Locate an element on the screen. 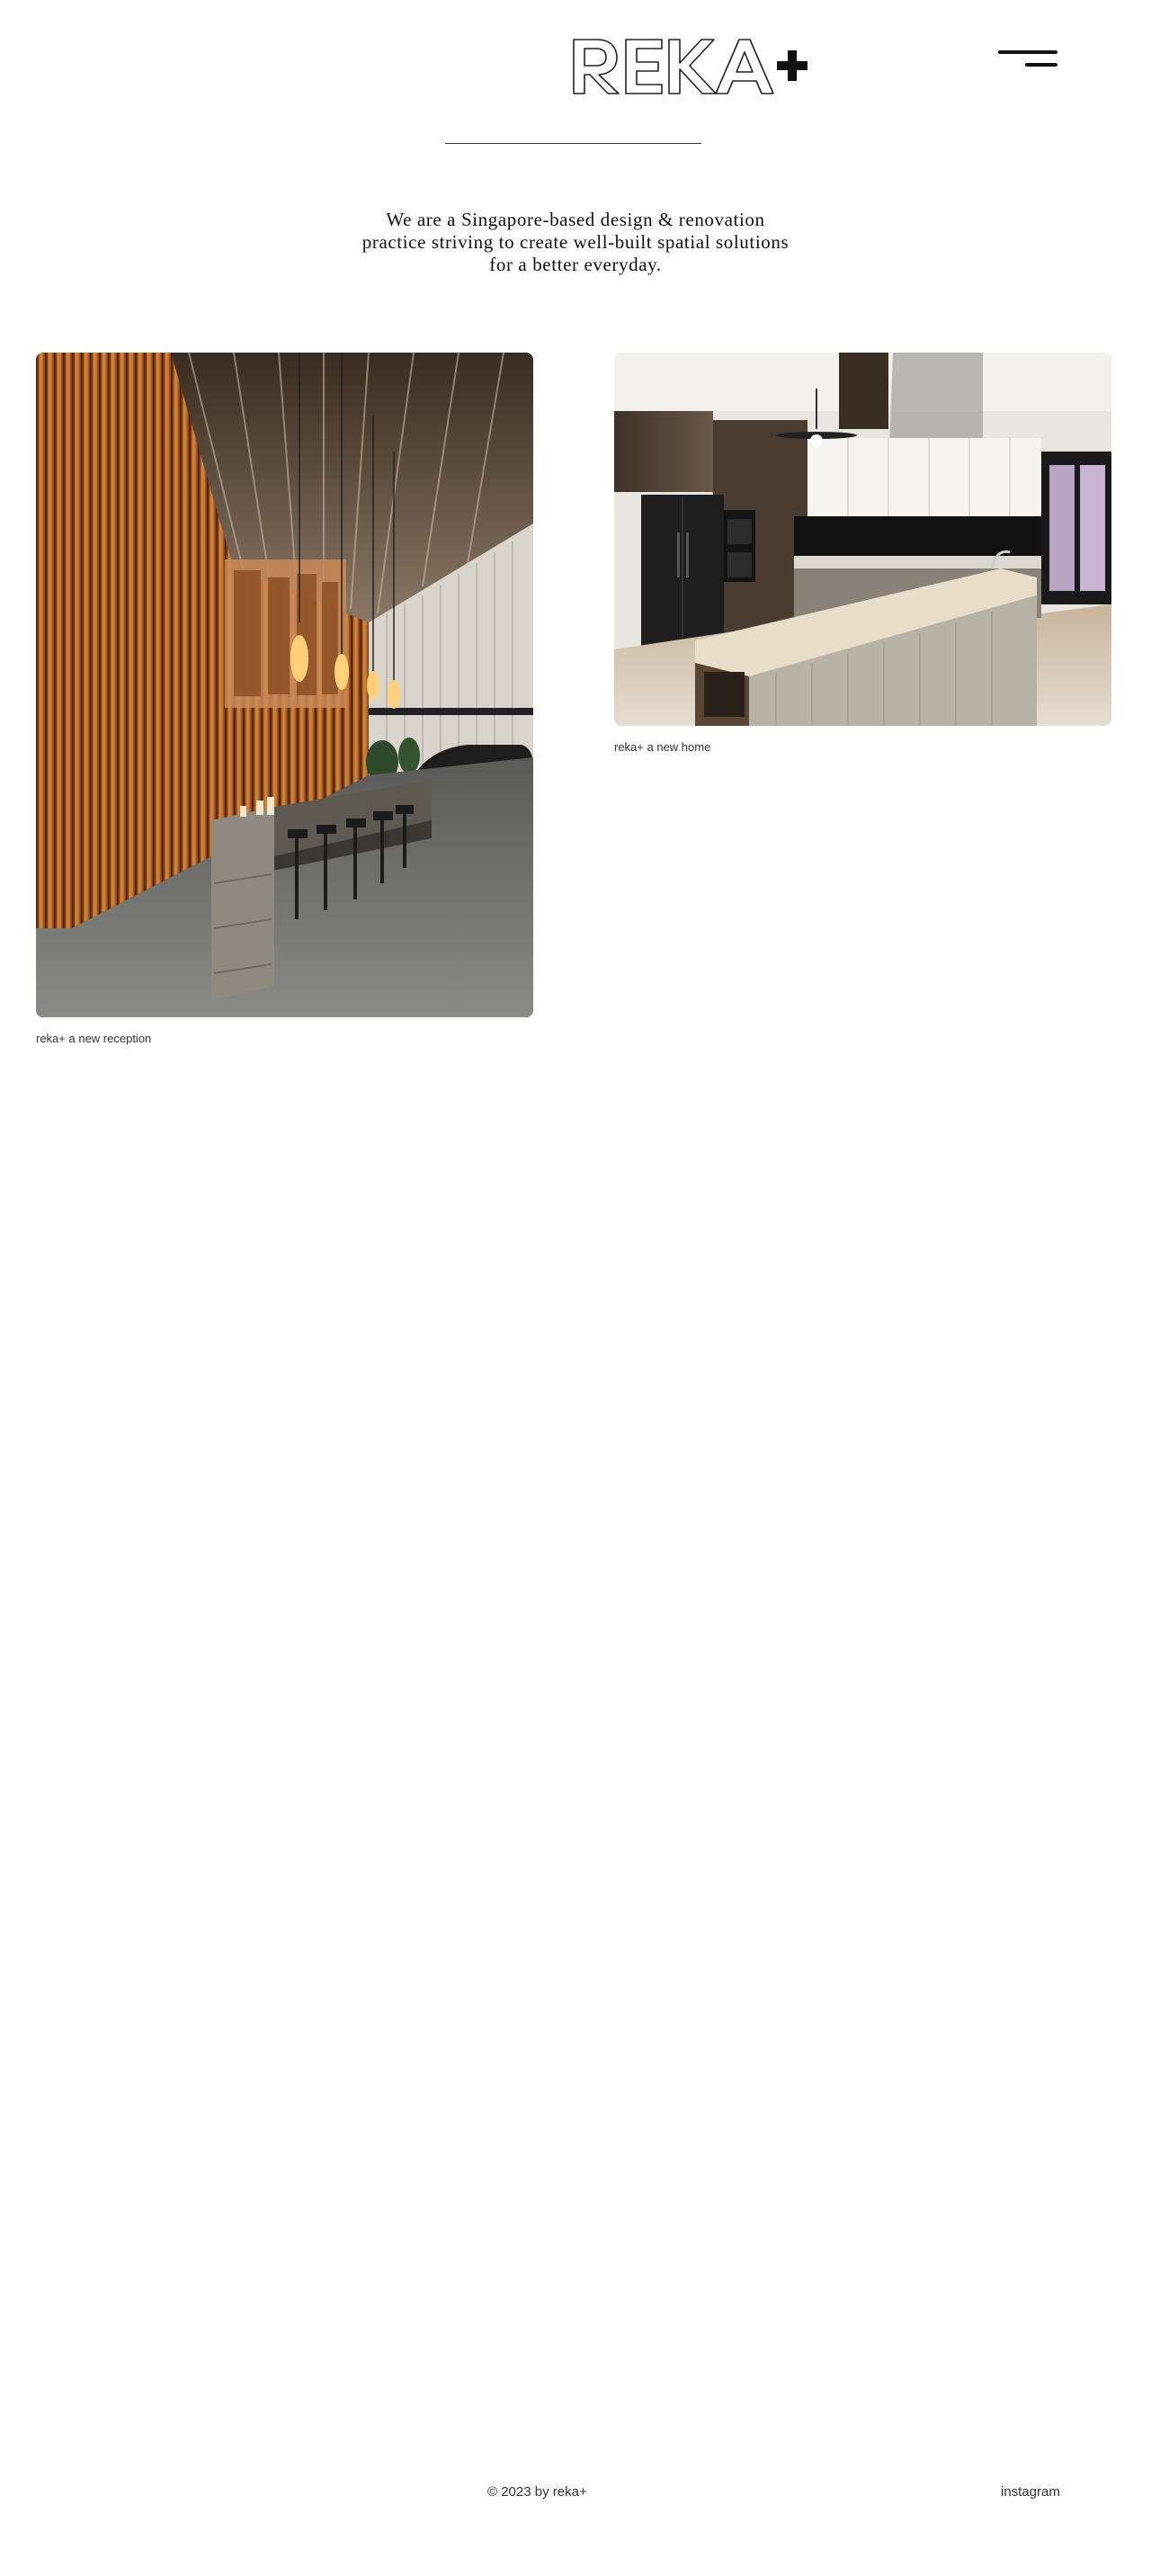 The height and width of the screenshot is (2576, 1151). project-card-reception: reka+ a new reception is located at coordinates (284, 703).